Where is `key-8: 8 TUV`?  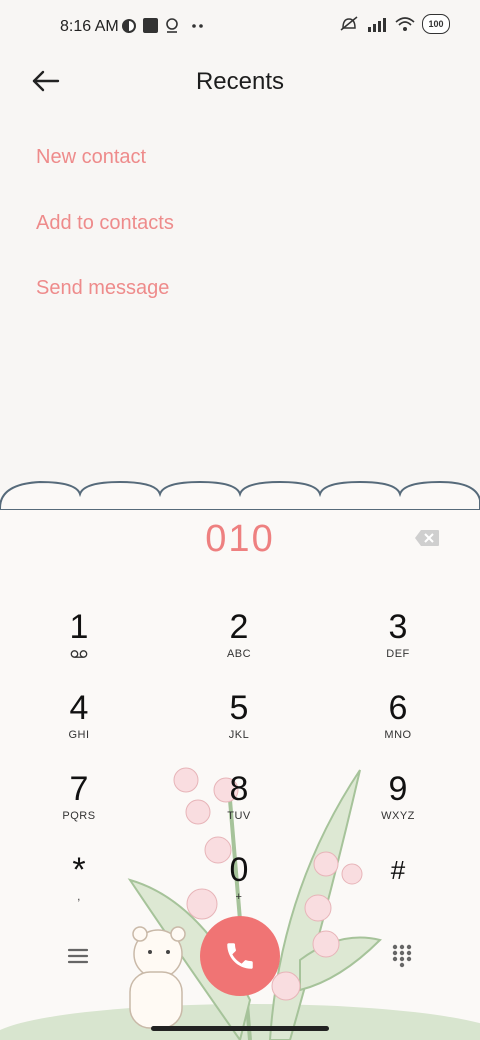
key-8: 8 TUV is located at coordinates (239, 806).